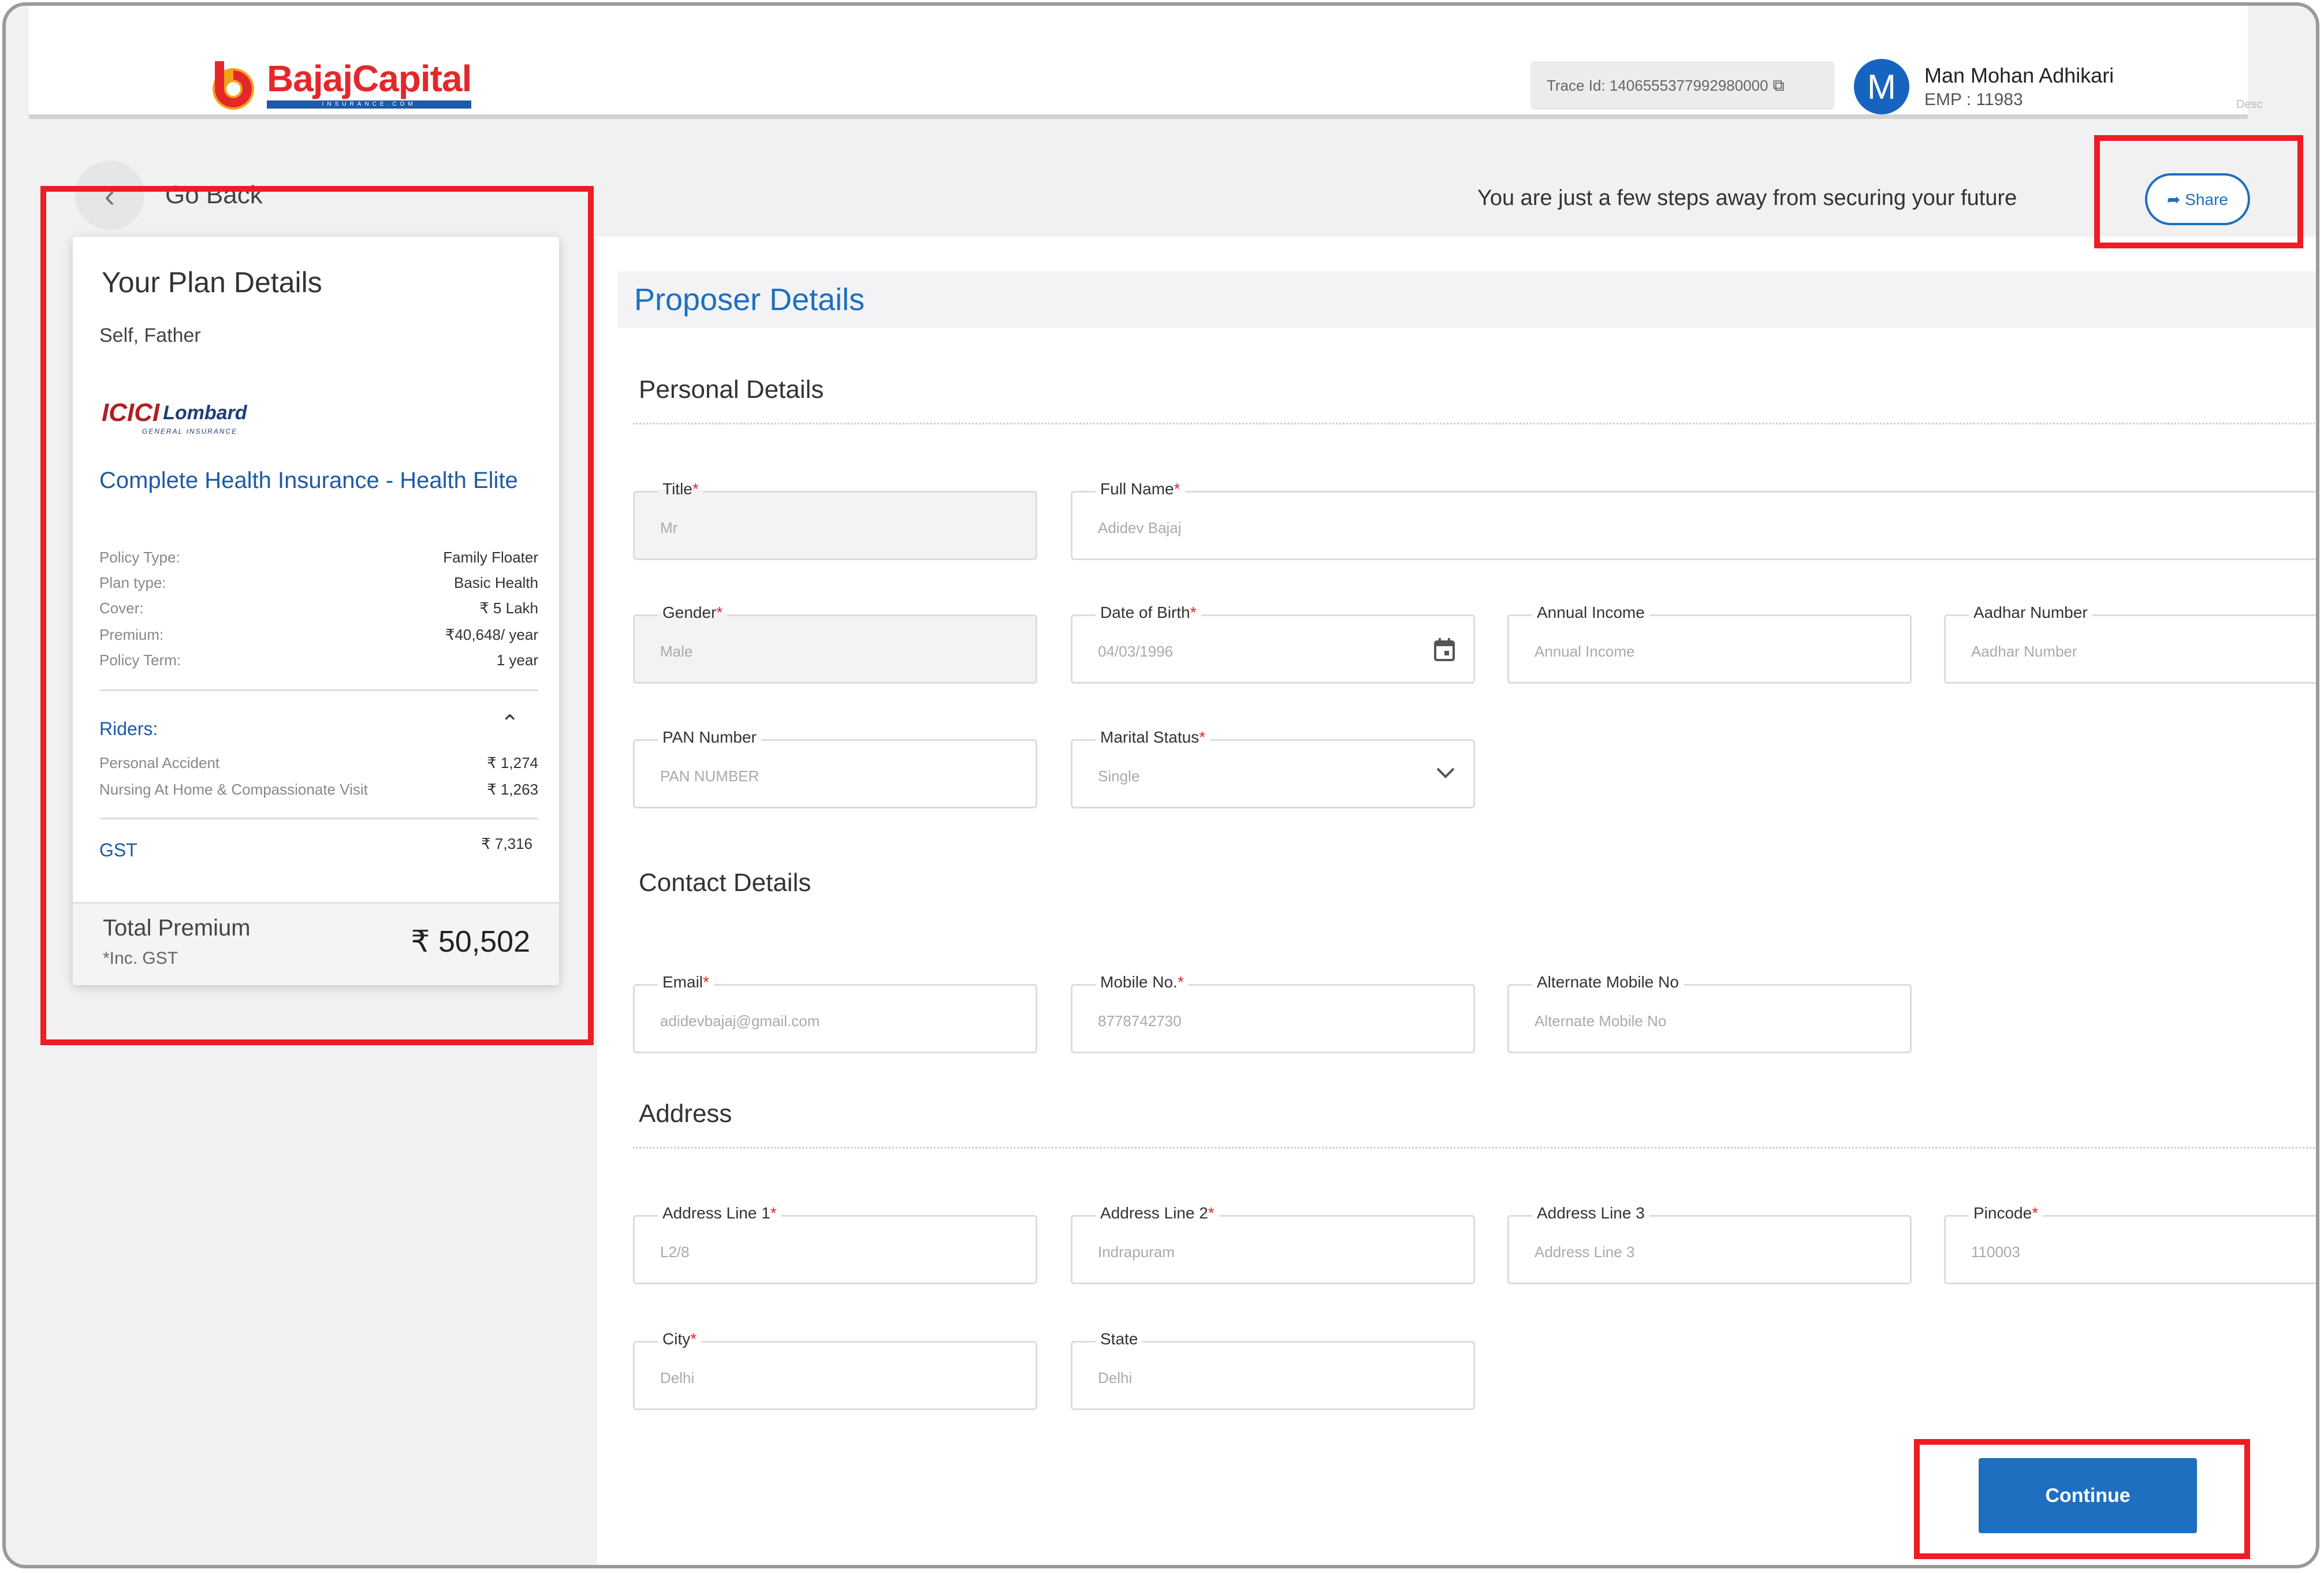 The image size is (2324, 1573). What do you see at coordinates (2019, 75) in the screenshot?
I see `user-name: Man Mohan Adhikari` at bounding box center [2019, 75].